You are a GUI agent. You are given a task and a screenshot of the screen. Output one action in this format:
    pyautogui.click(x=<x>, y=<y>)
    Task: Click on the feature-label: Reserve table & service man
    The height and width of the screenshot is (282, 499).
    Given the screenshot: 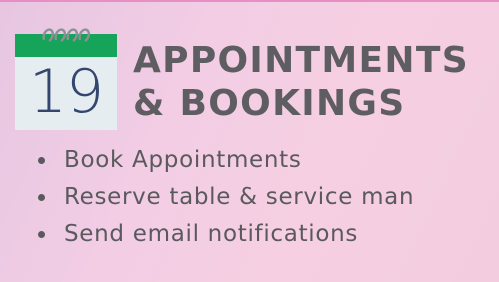 What is the action you would take?
    pyautogui.click(x=239, y=197)
    